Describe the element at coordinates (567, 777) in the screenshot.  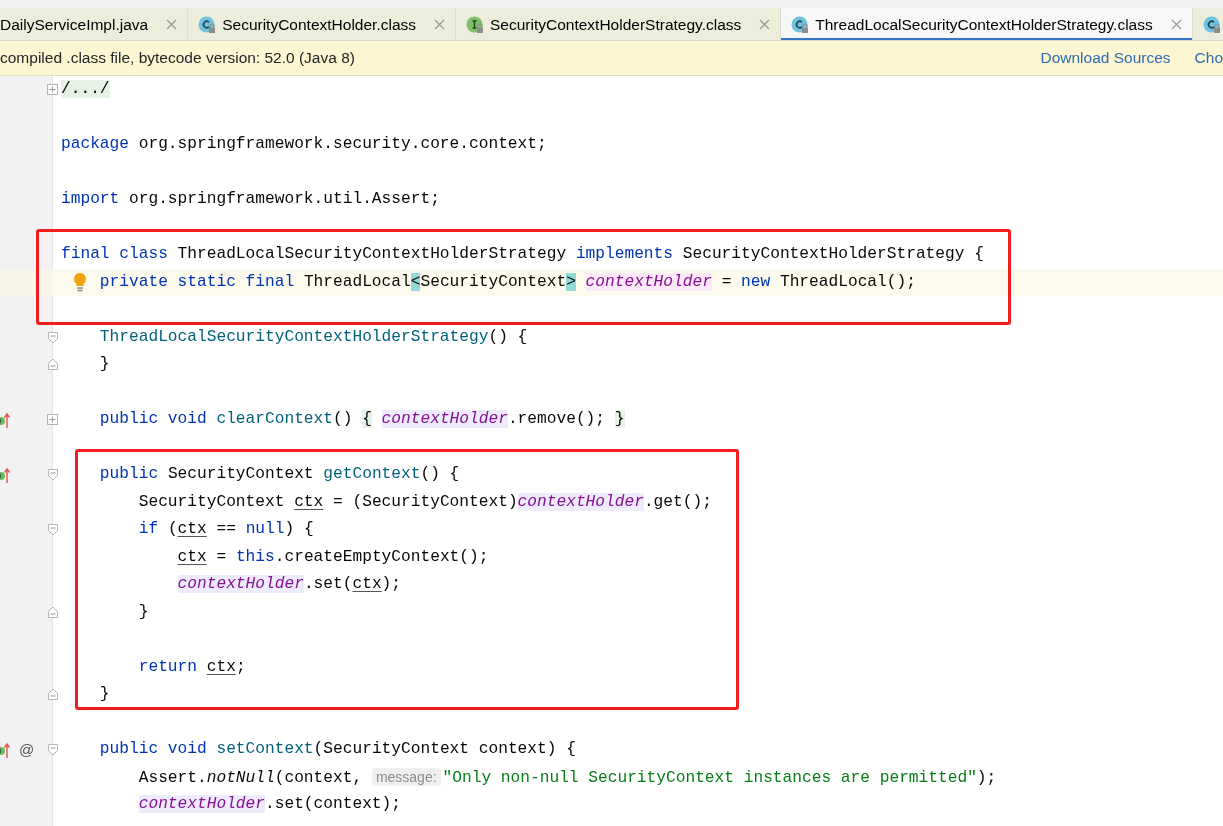
I see `code-line: Assert.notNull(context, message: "Only non-null SecurityContext instances are permitted");` at that location.